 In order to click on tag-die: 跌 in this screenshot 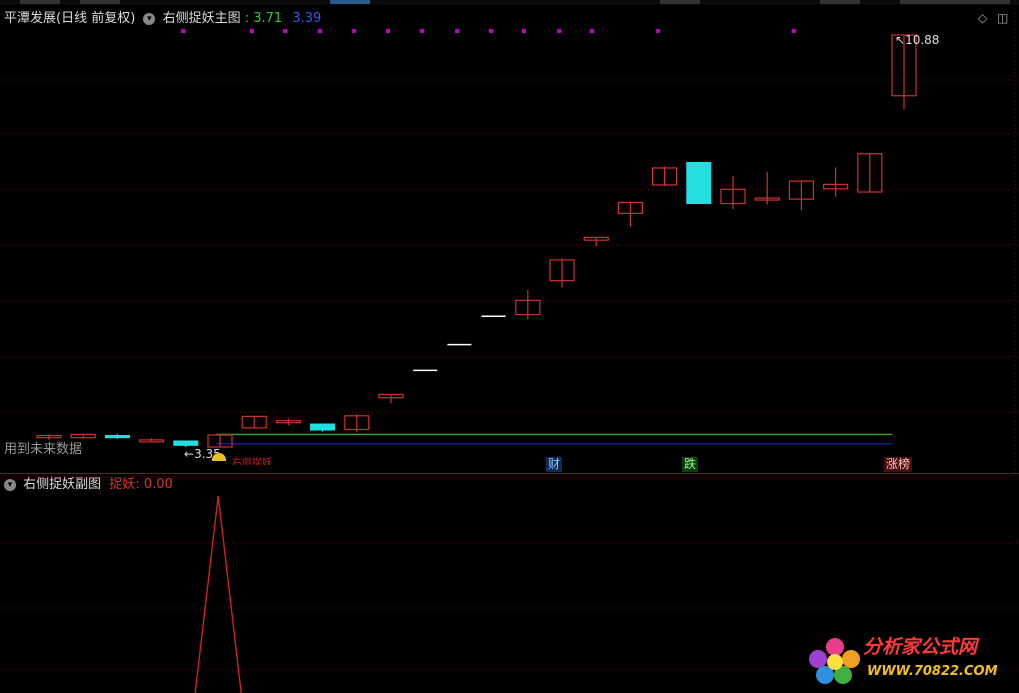, I will do `click(690, 464)`.